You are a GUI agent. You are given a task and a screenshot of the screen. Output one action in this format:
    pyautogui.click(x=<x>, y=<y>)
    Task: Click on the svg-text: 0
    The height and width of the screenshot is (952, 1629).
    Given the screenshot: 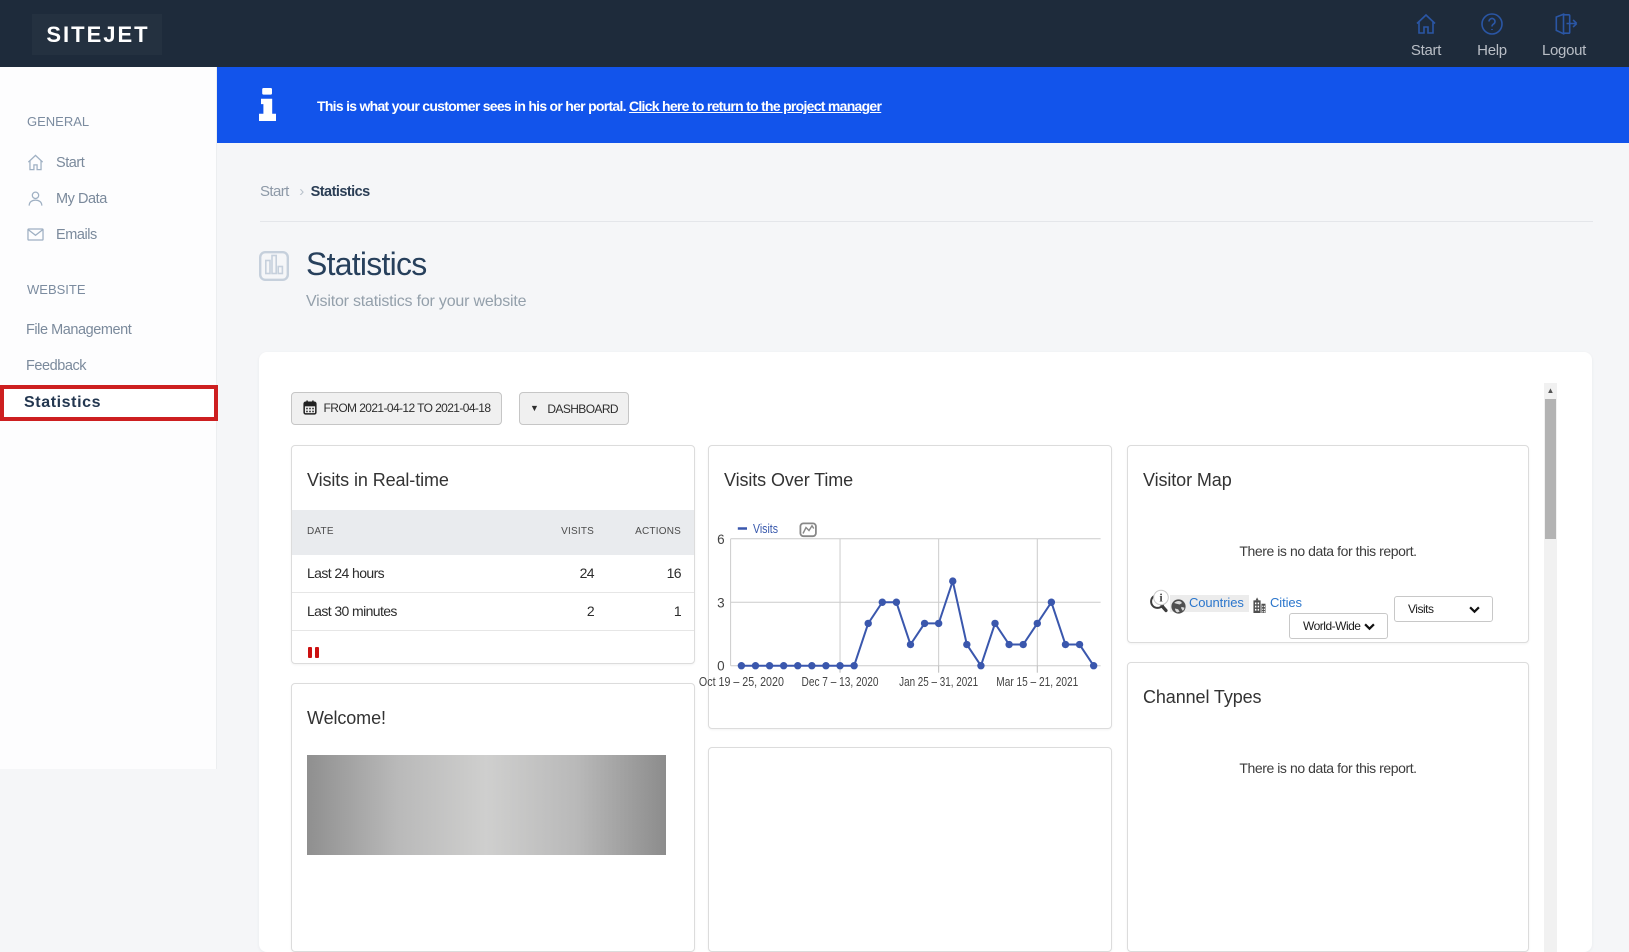 What is the action you would take?
    pyautogui.click(x=721, y=666)
    